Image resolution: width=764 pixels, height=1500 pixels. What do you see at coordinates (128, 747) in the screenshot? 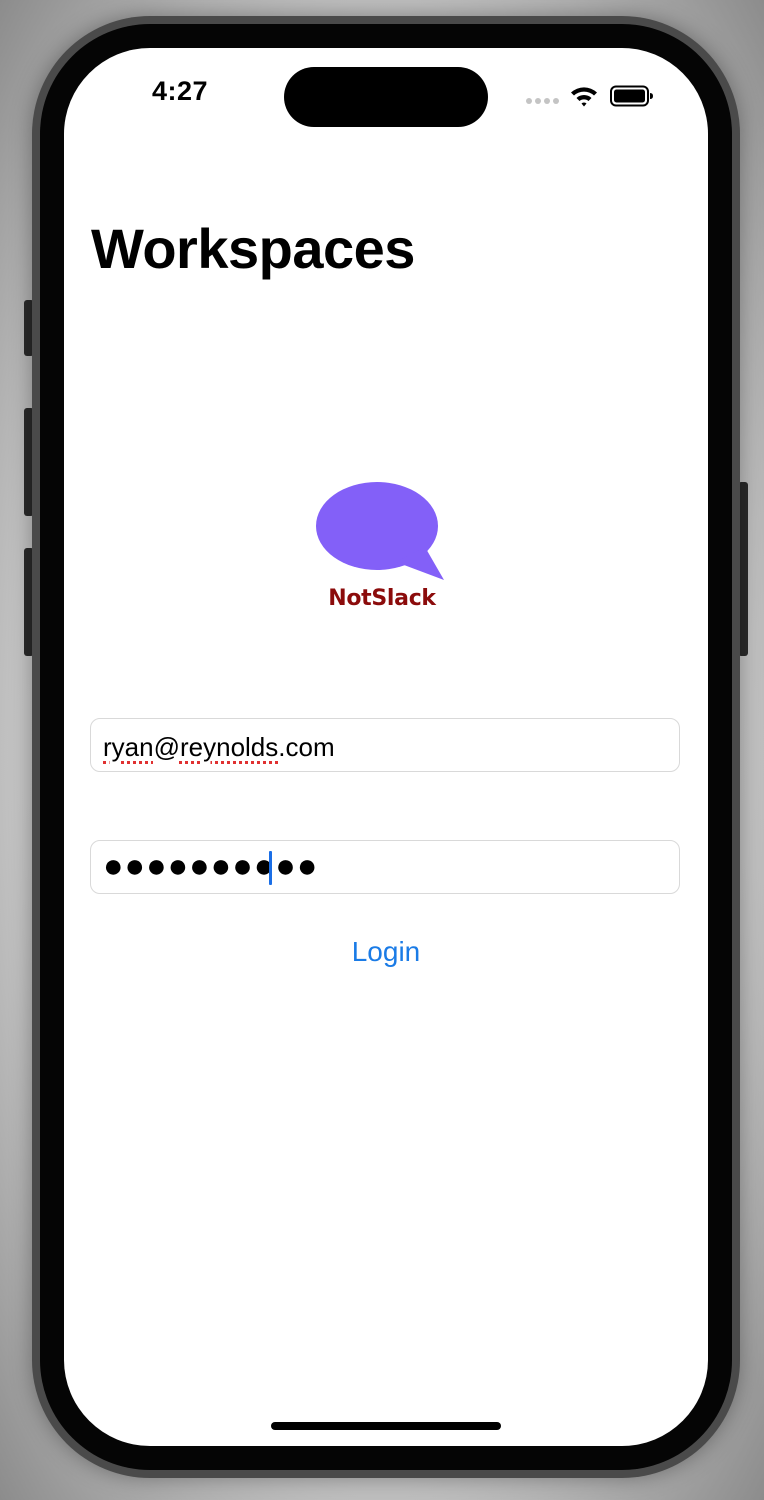
I see `email-value-part-1: ryan` at bounding box center [128, 747].